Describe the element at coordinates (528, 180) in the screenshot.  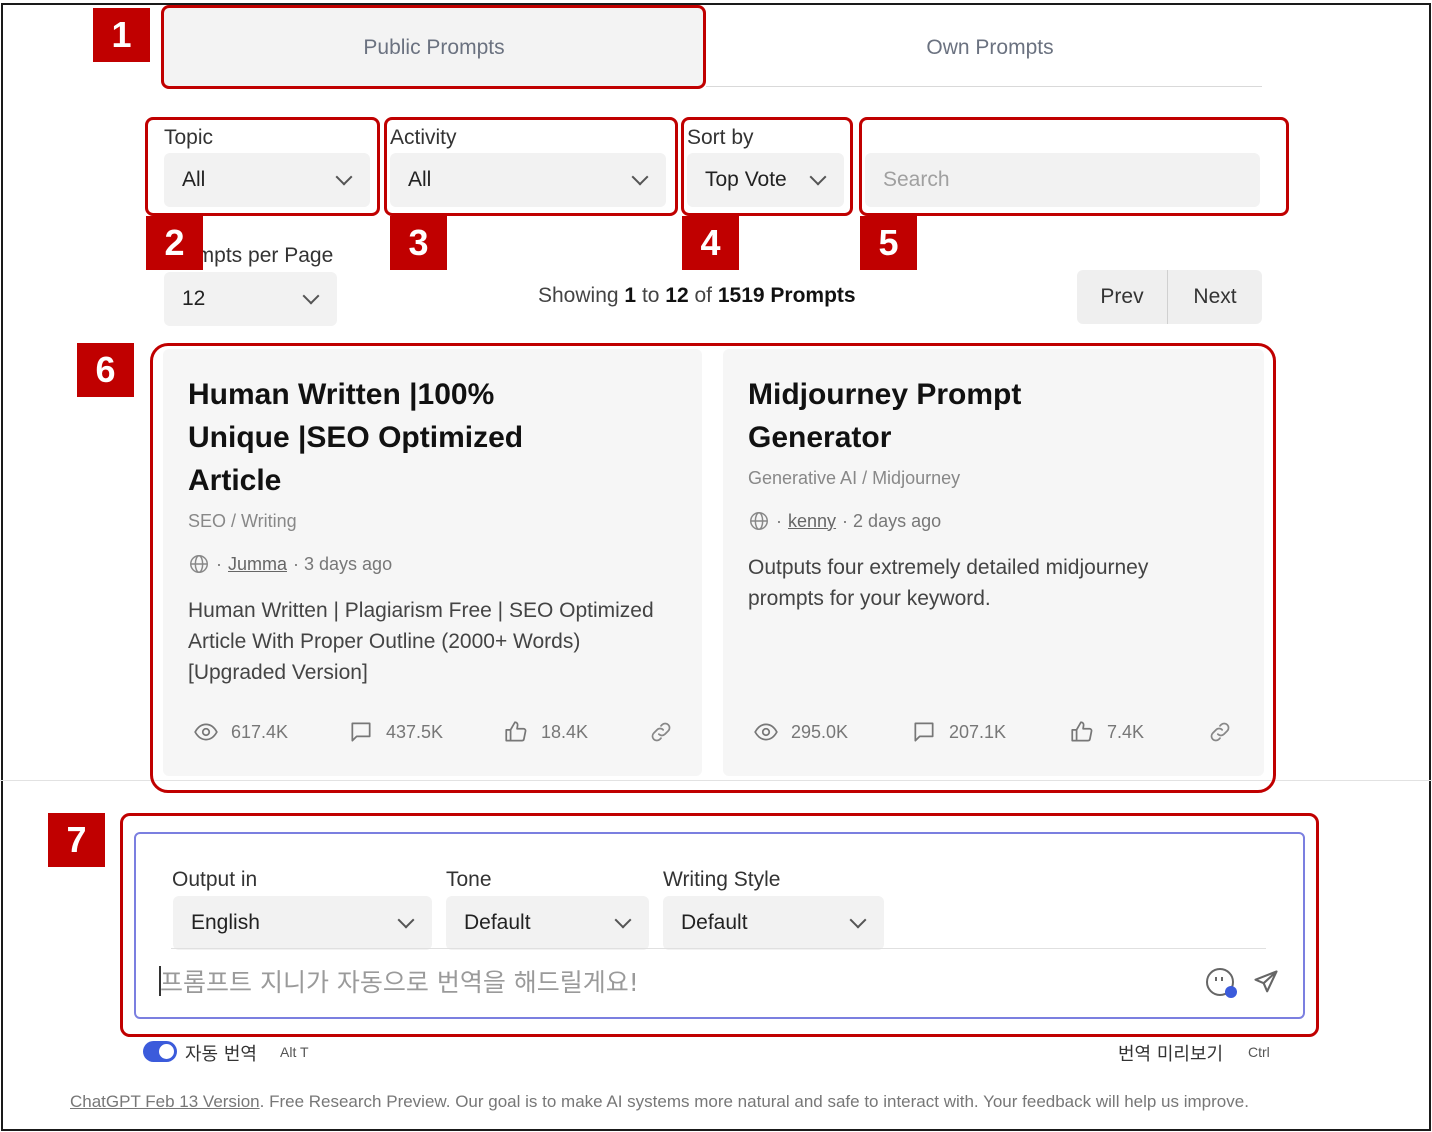
I see `activity-select: All` at that location.